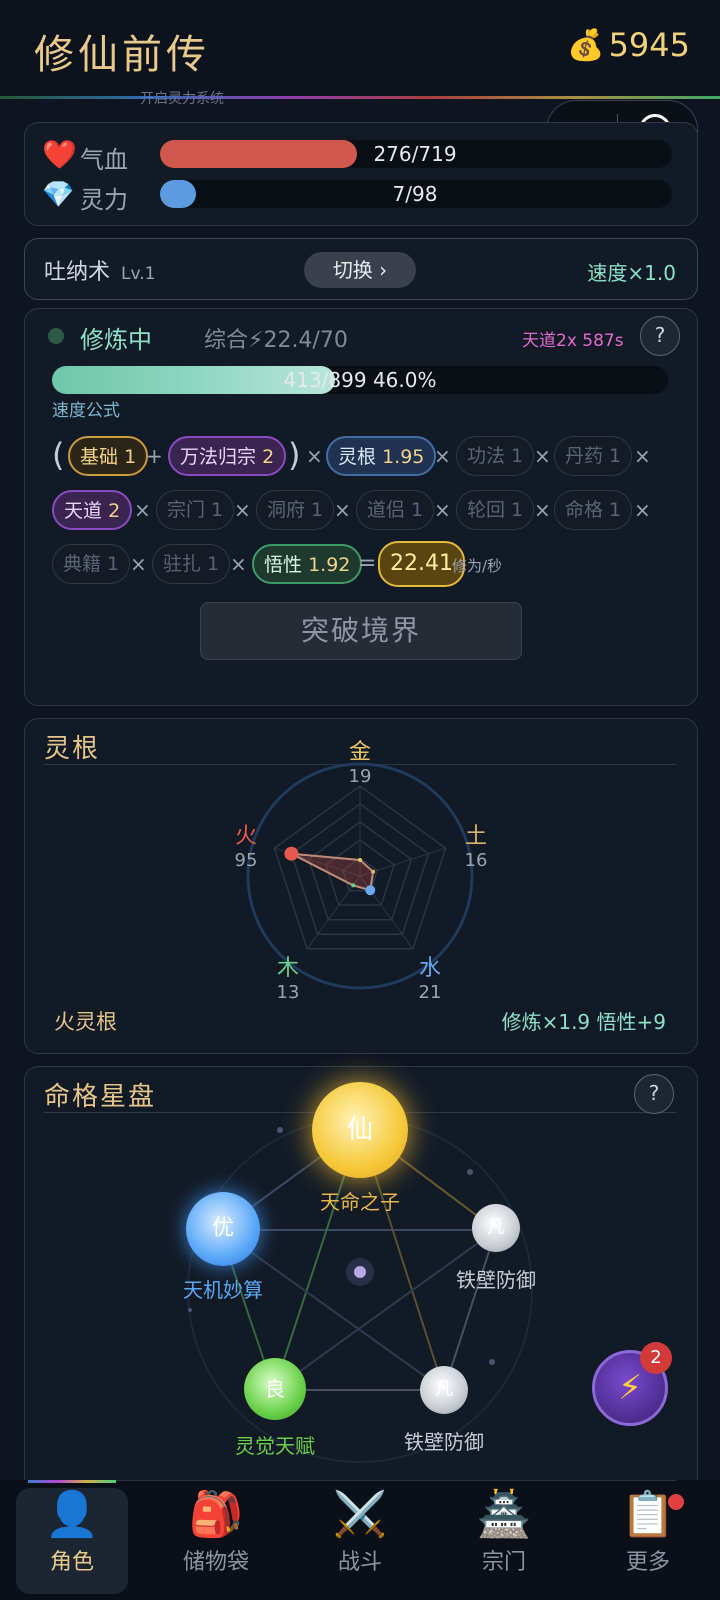  What do you see at coordinates (104, 160) in the screenshot?
I see `hp-label: 气血` at bounding box center [104, 160].